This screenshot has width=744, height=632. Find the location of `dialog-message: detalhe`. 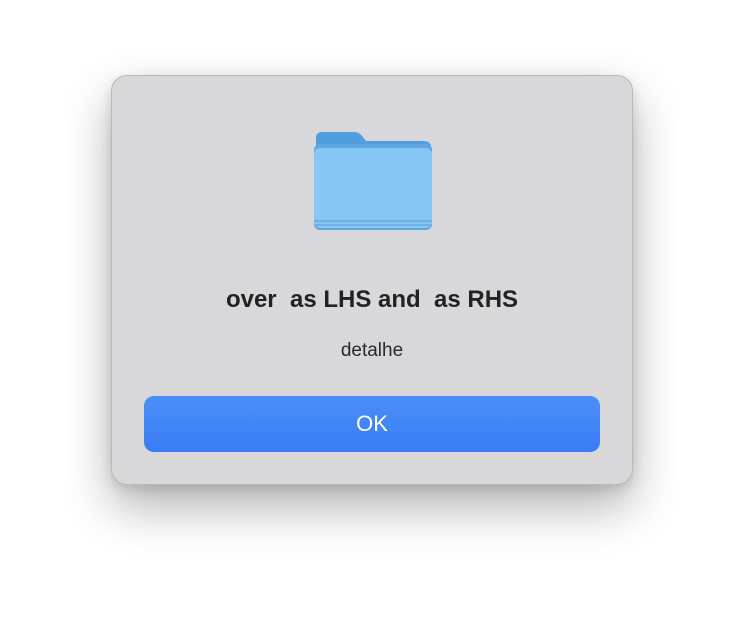

dialog-message: detalhe is located at coordinates (372, 350).